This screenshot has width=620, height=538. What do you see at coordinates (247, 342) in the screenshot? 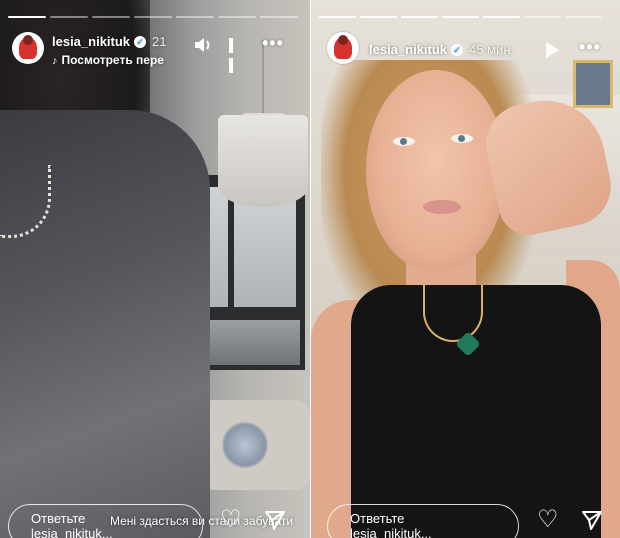
I see `scene-city` at bounding box center [247, 342].